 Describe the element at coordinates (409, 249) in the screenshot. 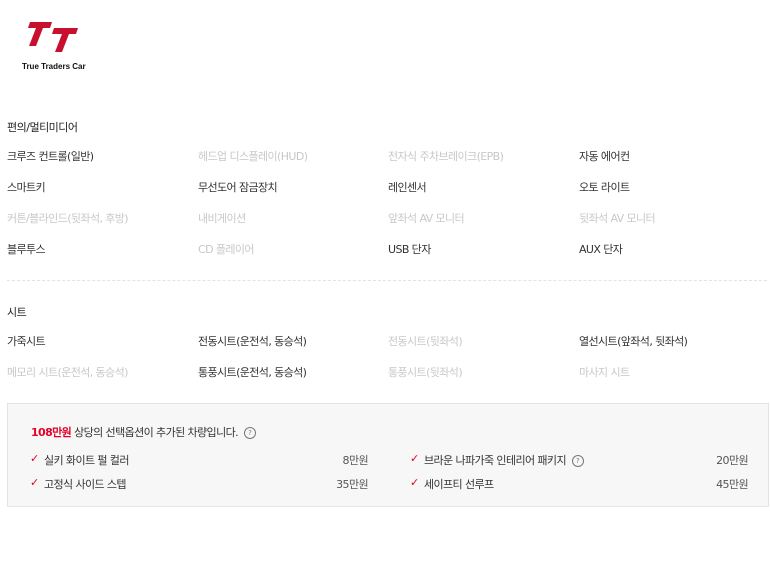

I see `option-item: USB 단자` at that location.